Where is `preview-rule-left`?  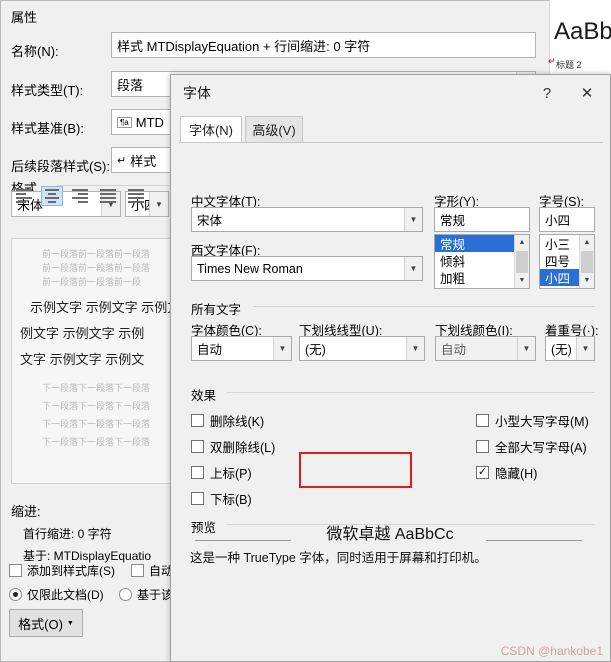 preview-rule-left is located at coordinates (243, 540).